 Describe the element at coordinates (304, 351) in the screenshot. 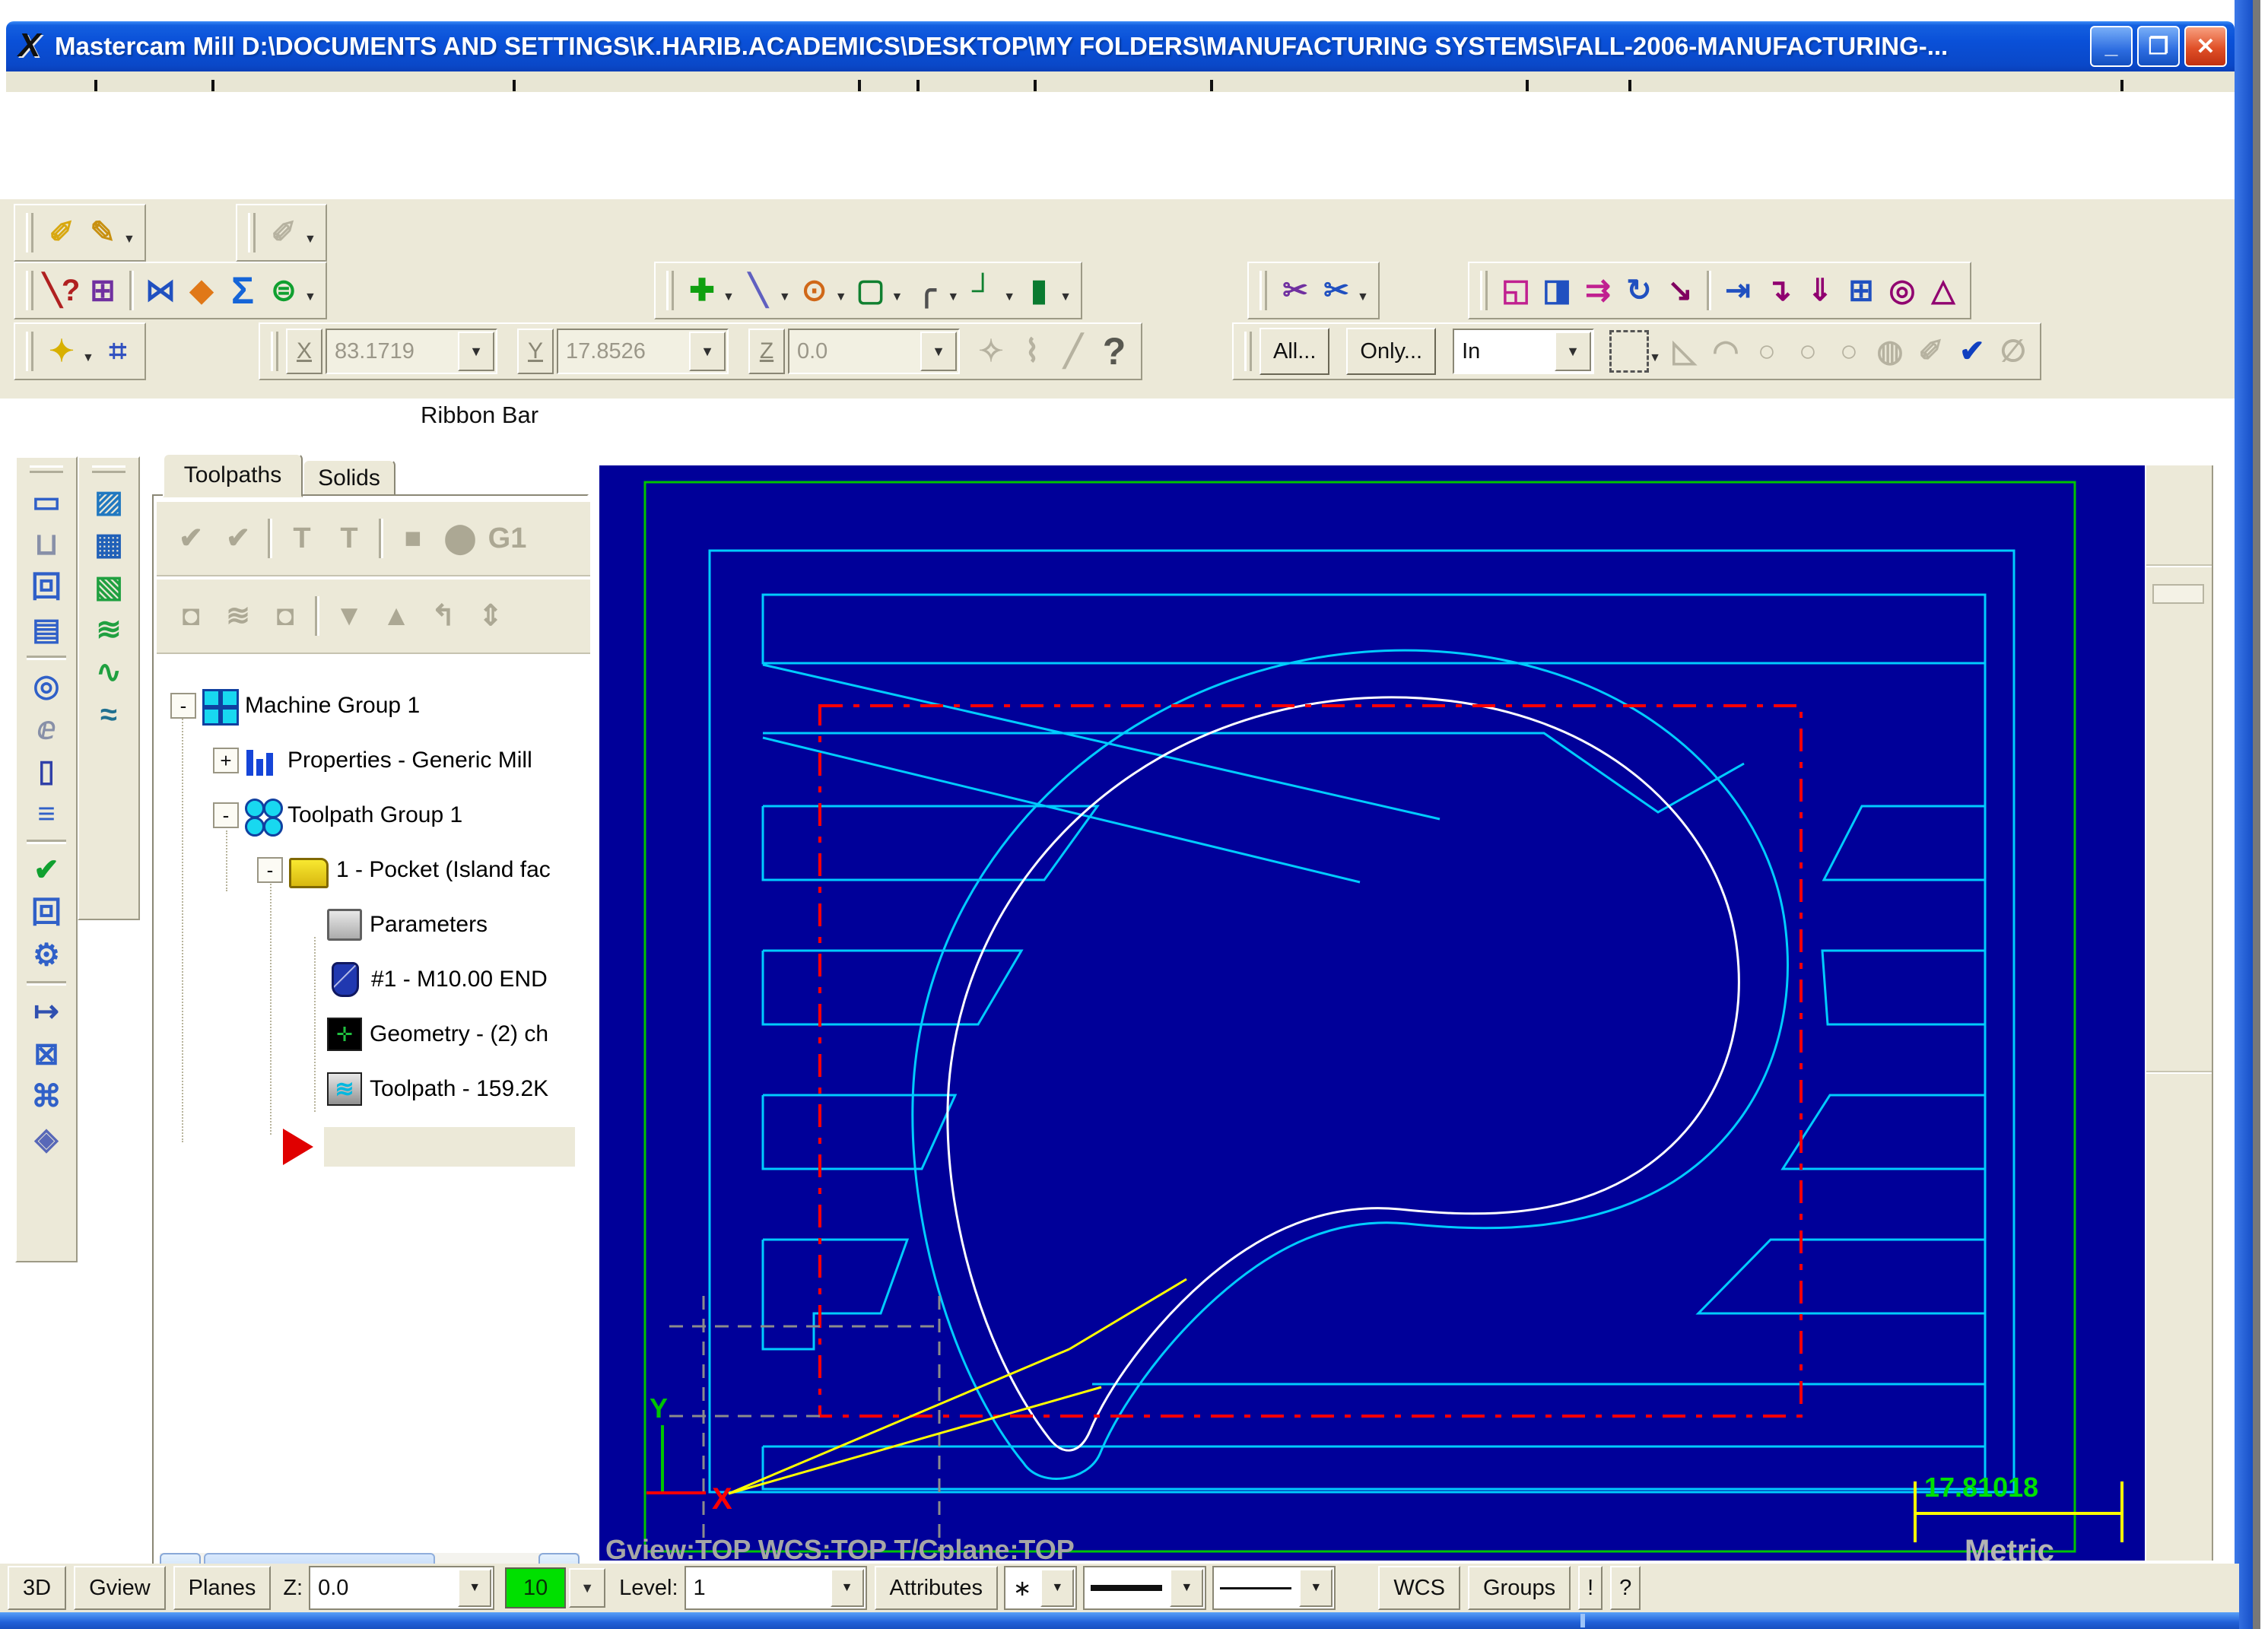

I see `x-coordinate-label: X` at that location.